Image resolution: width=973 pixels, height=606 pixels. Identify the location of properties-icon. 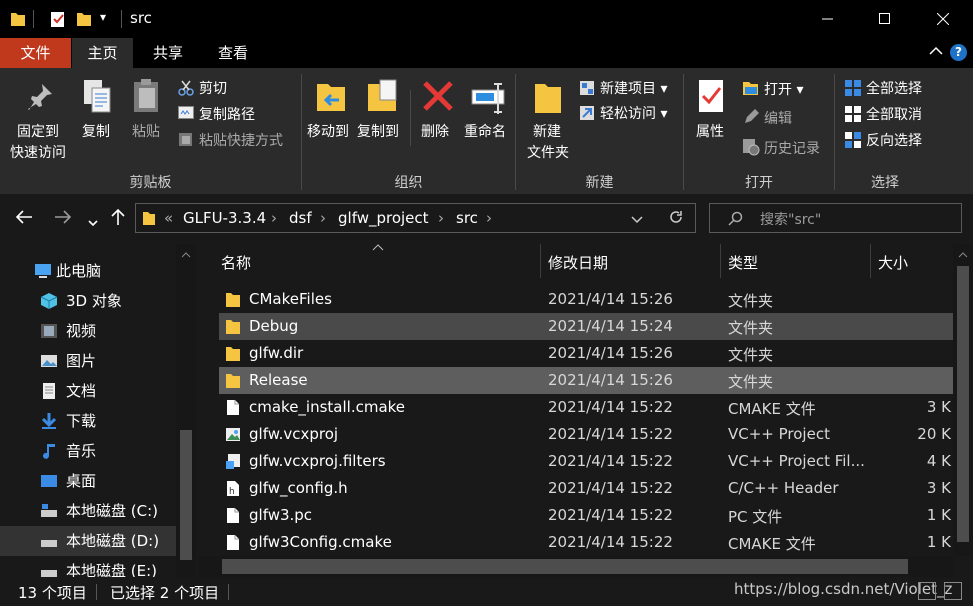
(58, 19).